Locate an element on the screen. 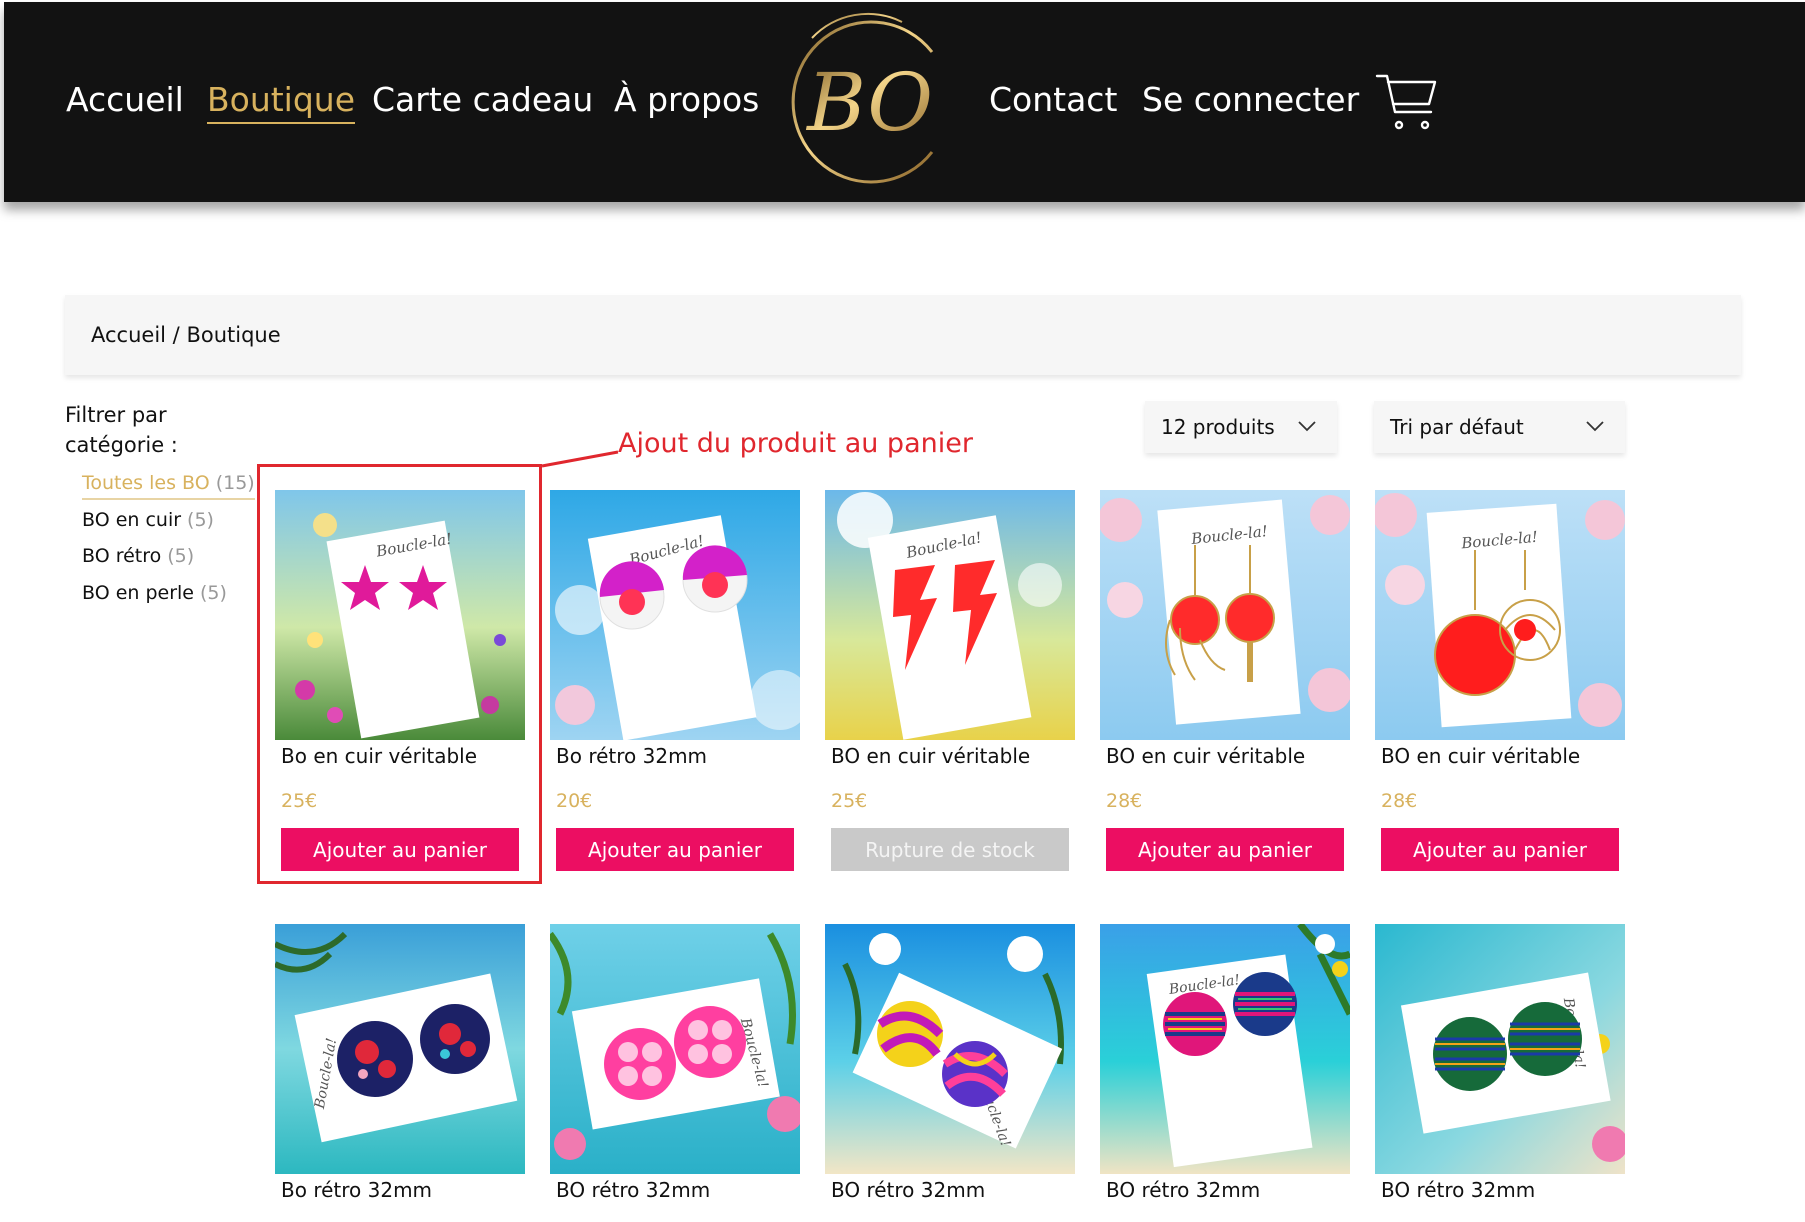 Image resolution: width=1805 pixels, height=1222 pixels. nav-contact: Contact is located at coordinates (1053, 99).